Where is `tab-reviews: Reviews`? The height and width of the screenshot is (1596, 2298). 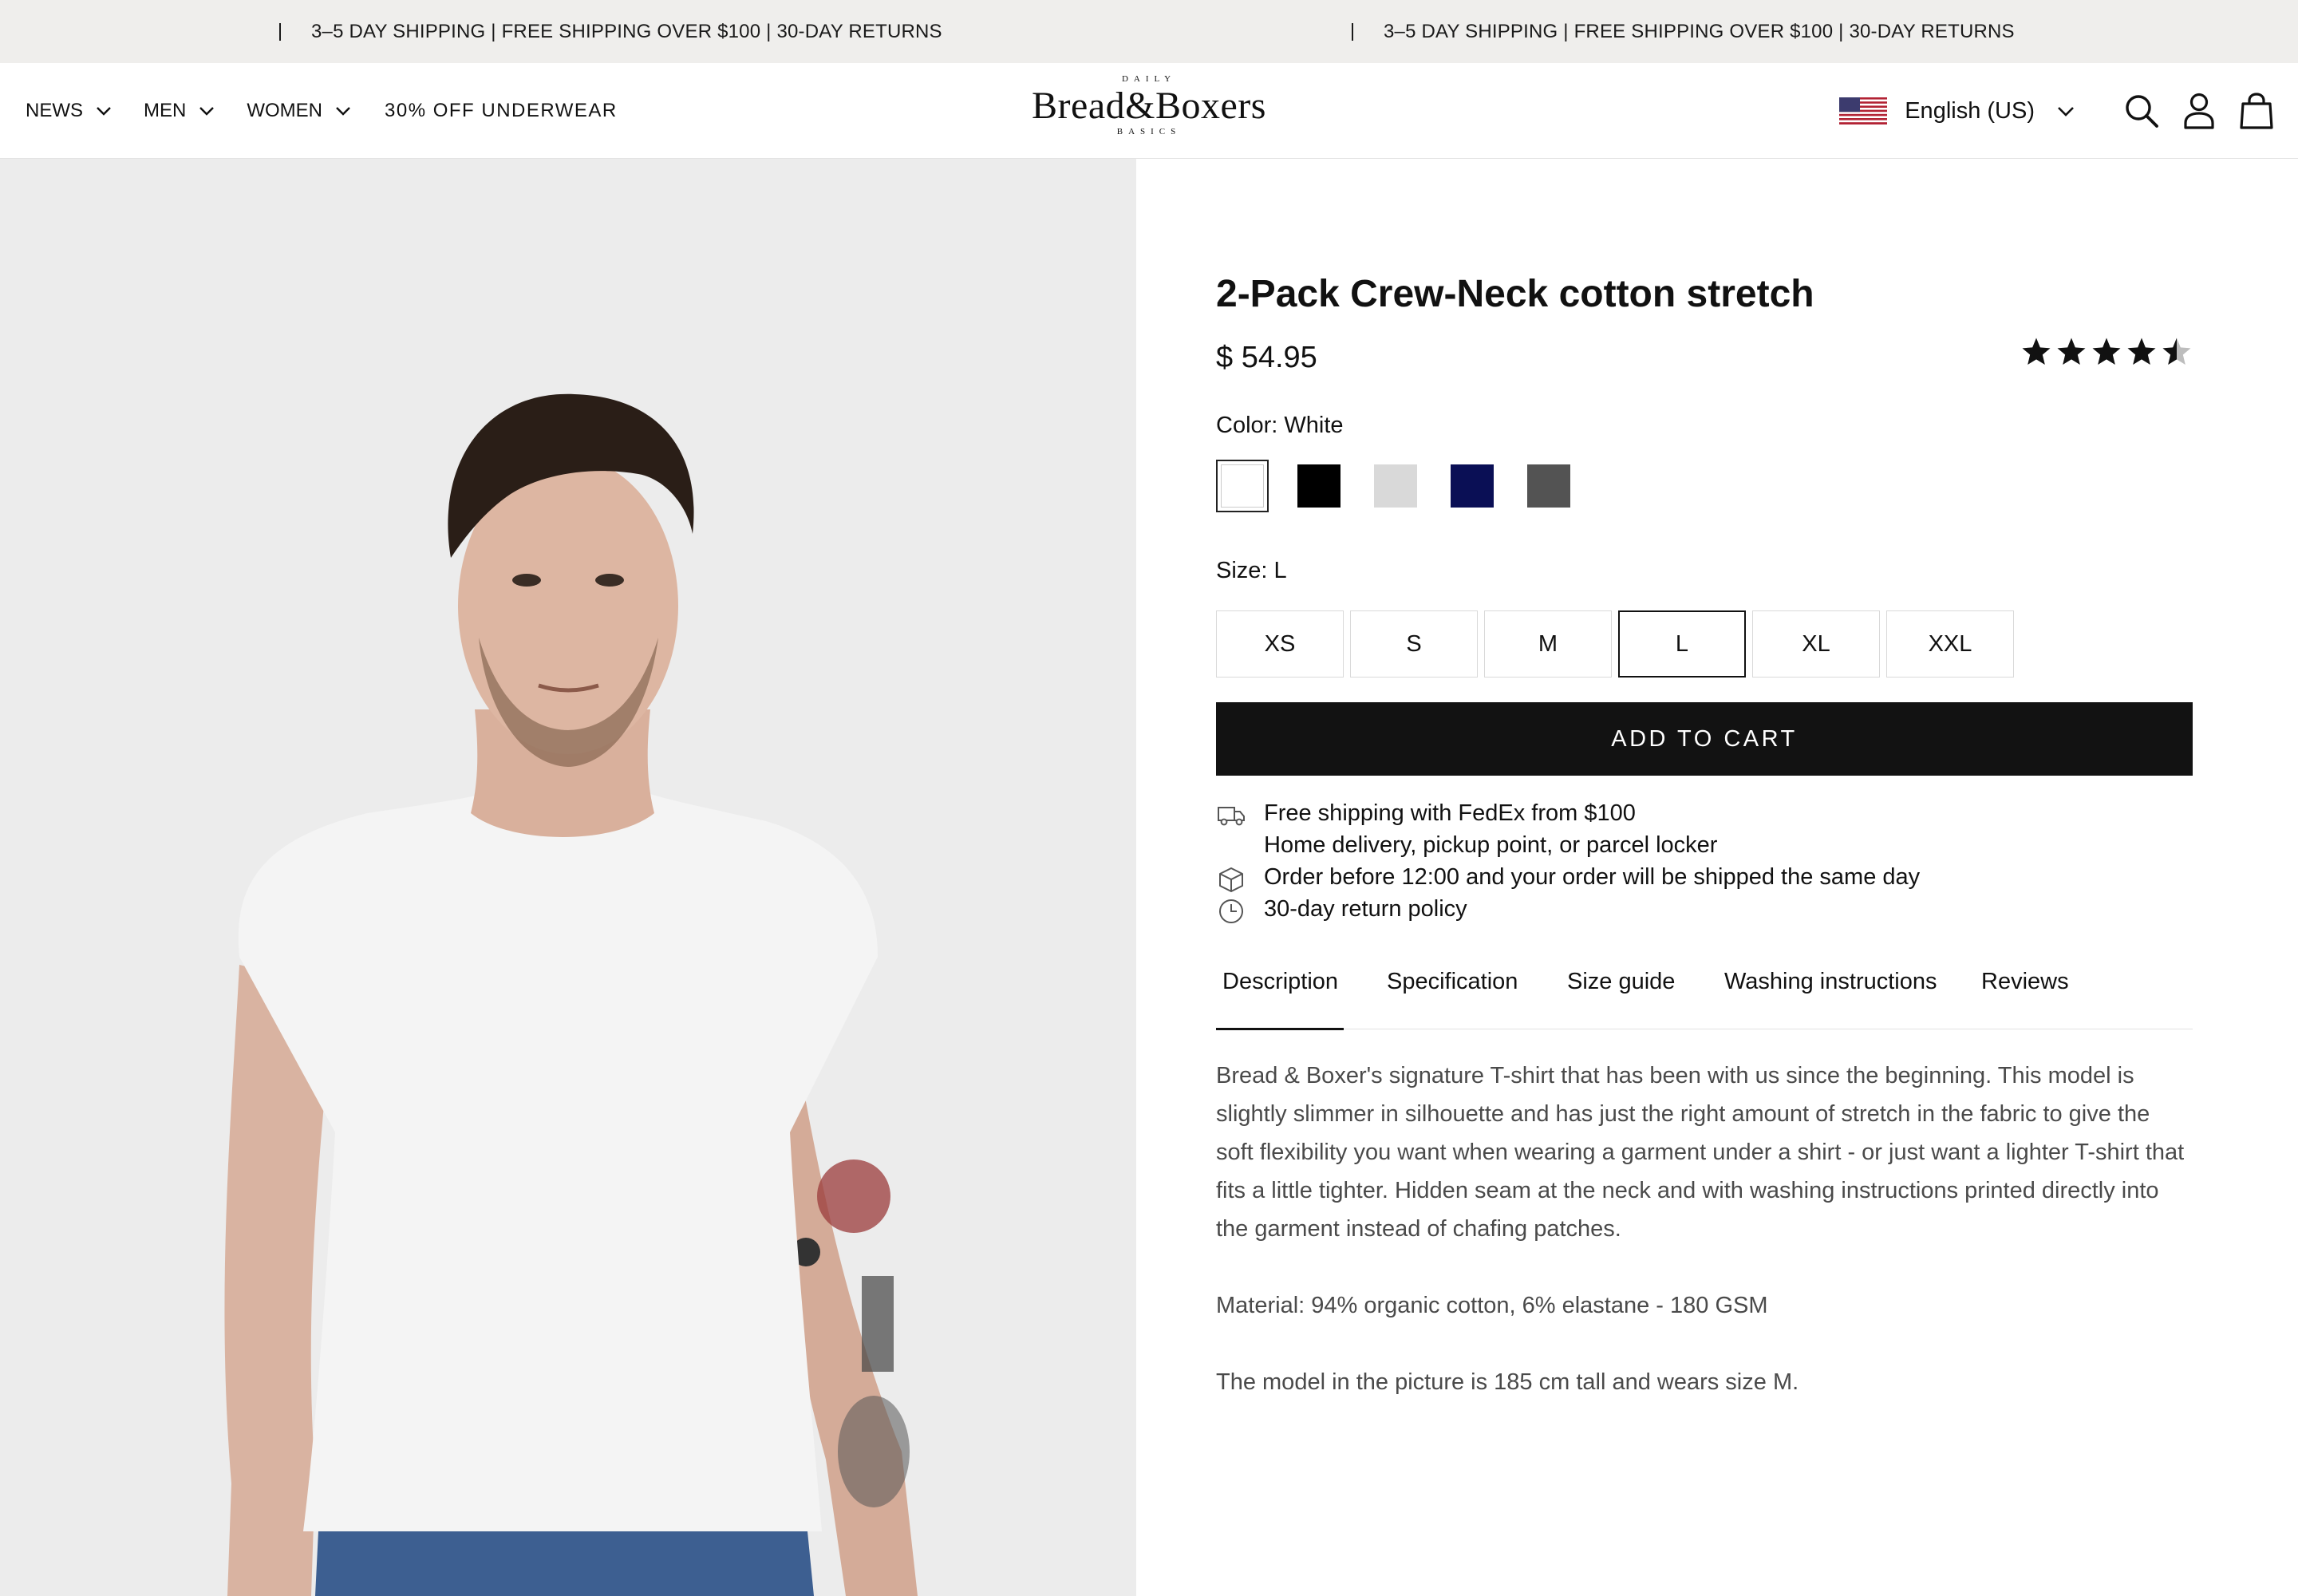
tab-reviews: Reviews is located at coordinates (2025, 982).